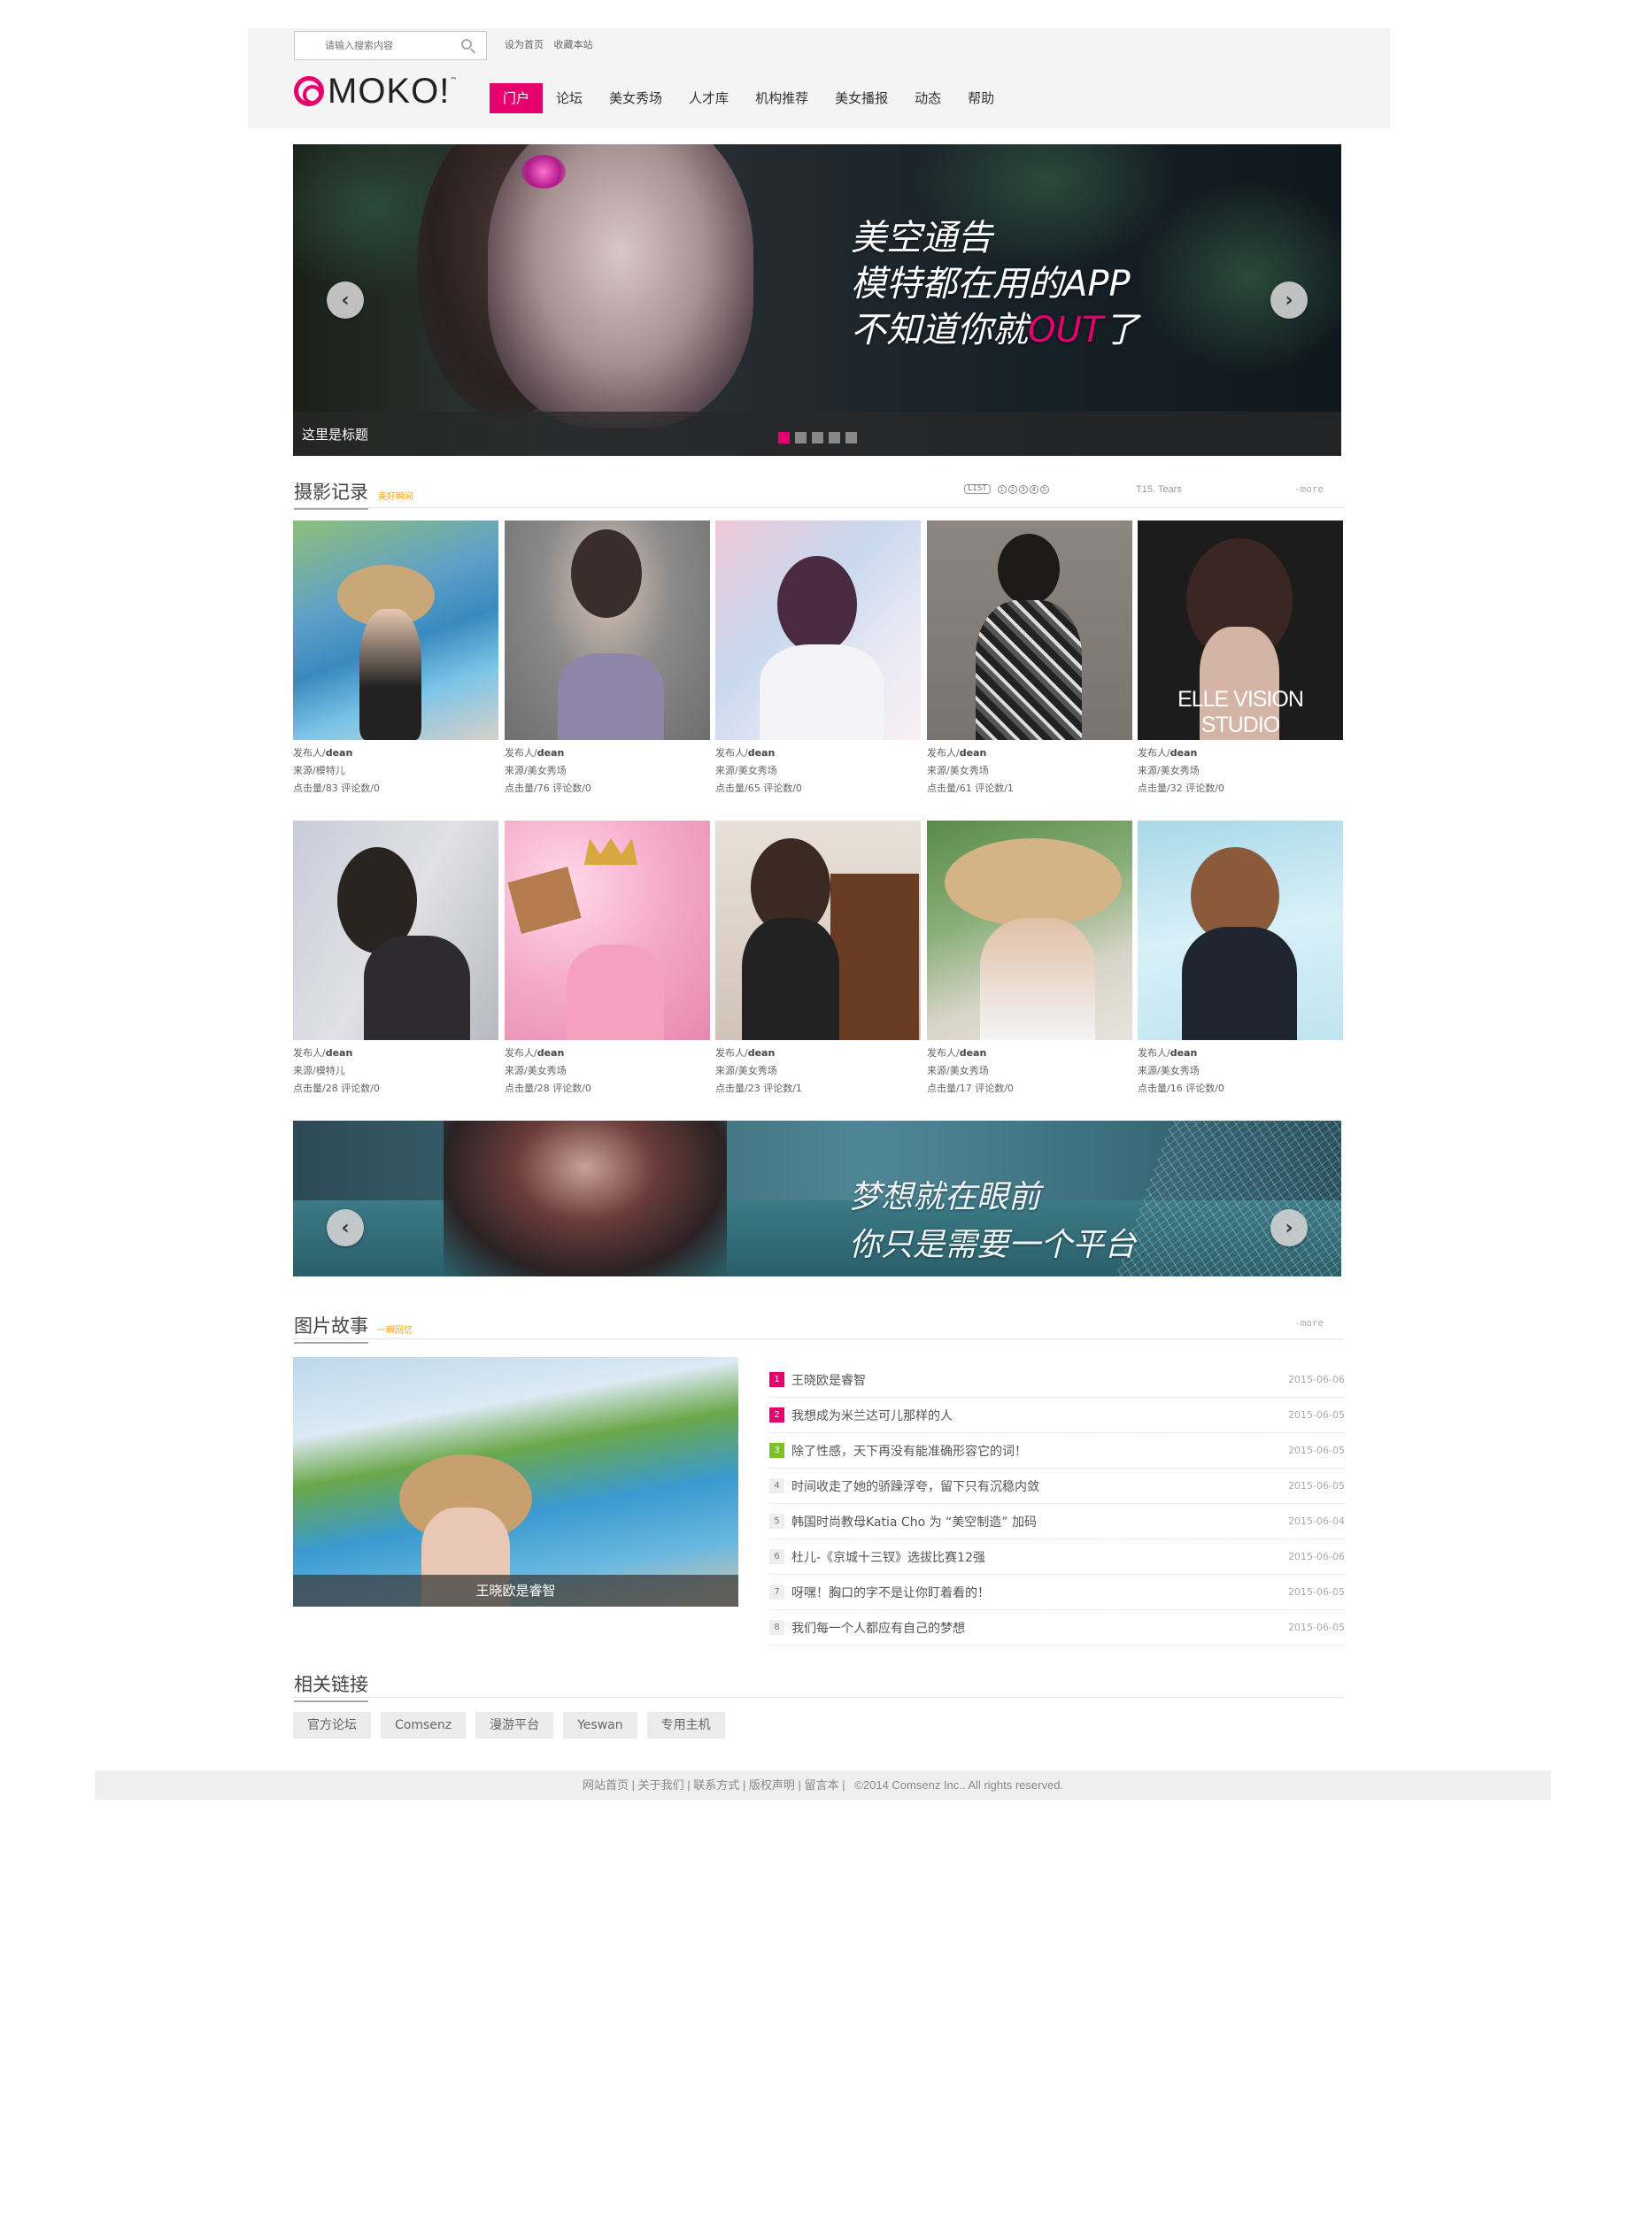 This screenshot has height=2213, width=1652. What do you see at coordinates (991, 284) in the screenshot?
I see `hero-headline-line2: 模特都在用的APP` at bounding box center [991, 284].